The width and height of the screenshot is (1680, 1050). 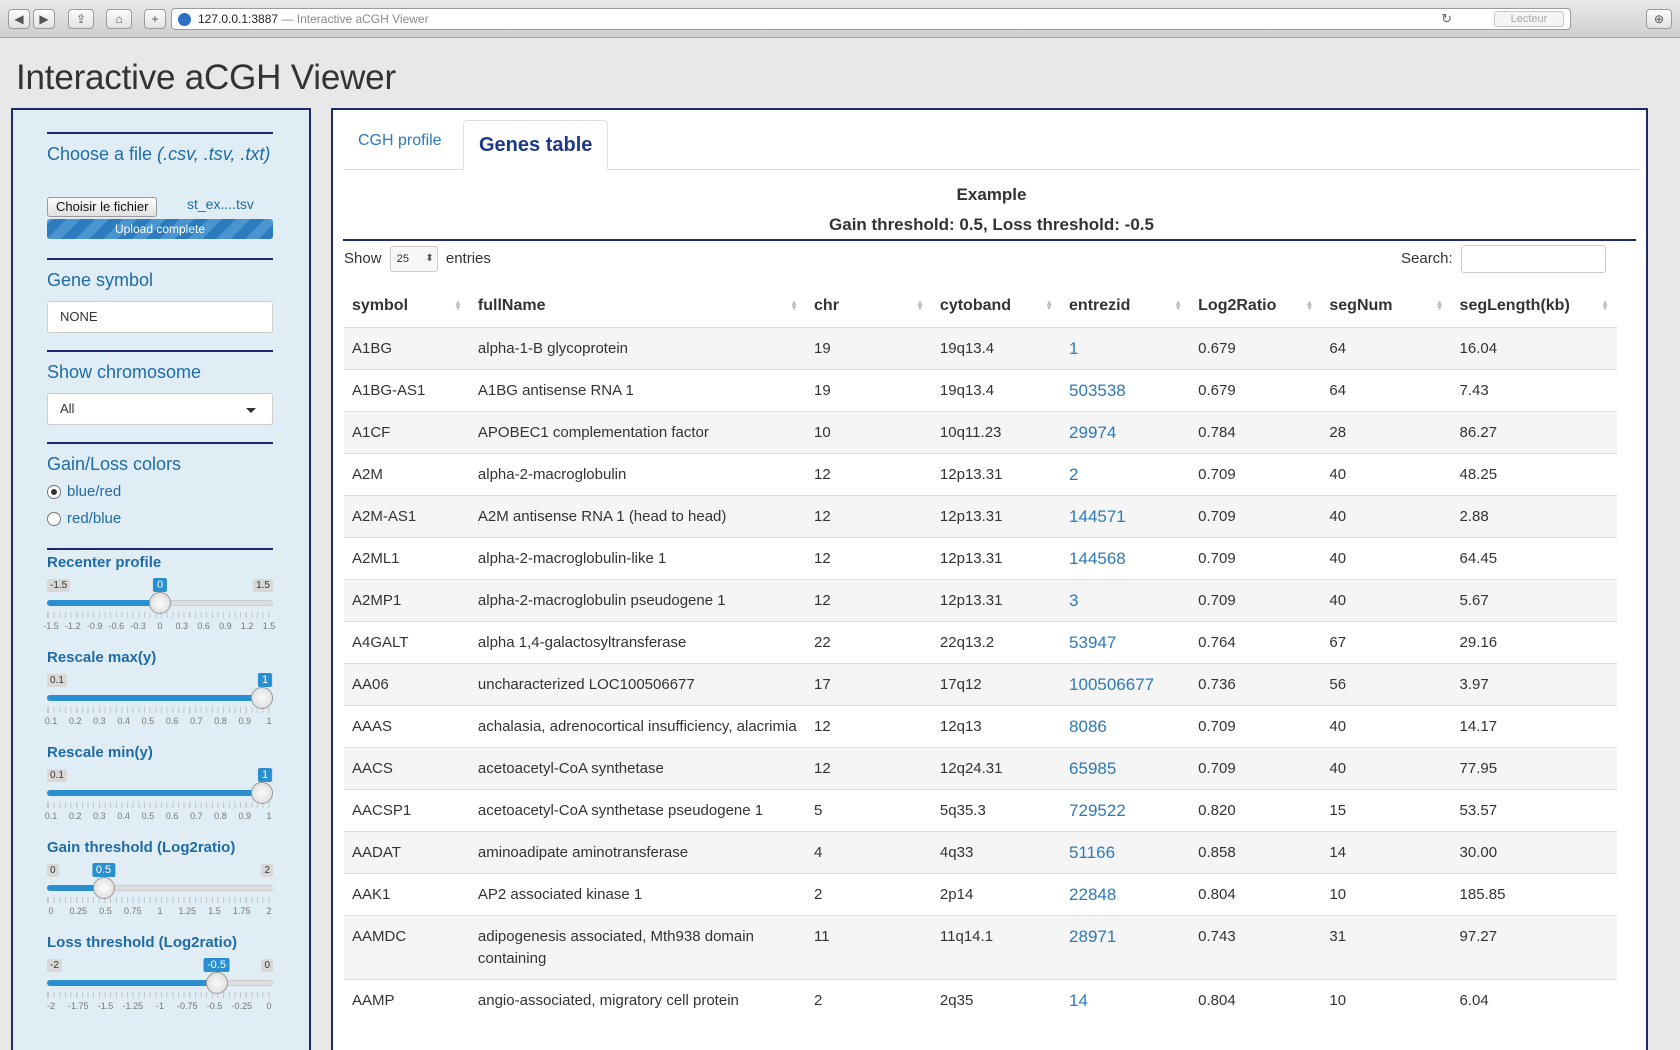 I want to click on slider-min-badge: -2, so click(x=54, y=965).